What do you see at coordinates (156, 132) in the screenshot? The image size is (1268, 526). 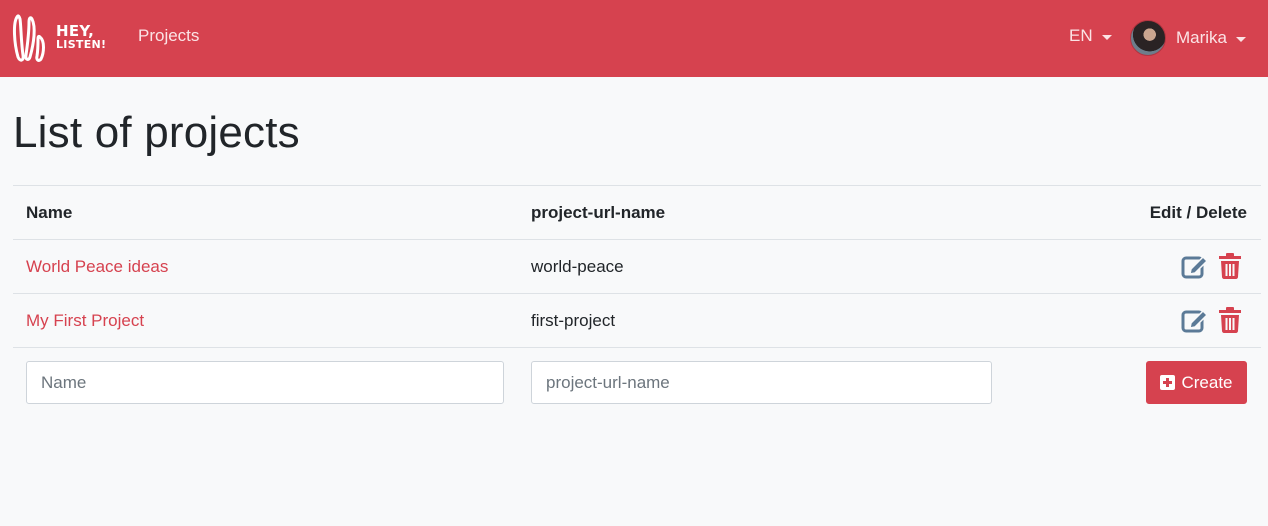 I see `page-title: List of projects` at bounding box center [156, 132].